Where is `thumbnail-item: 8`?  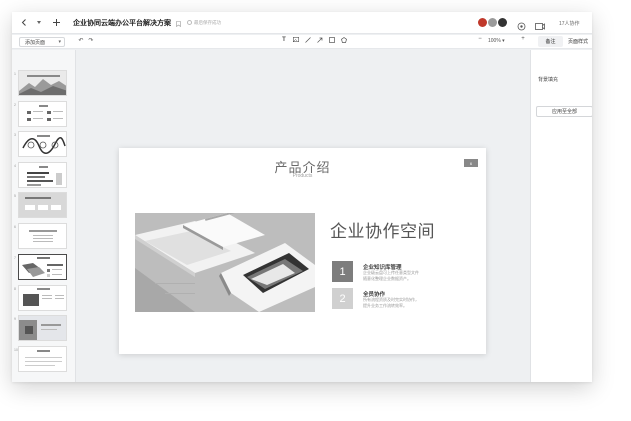
thumbnail-item: 8 is located at coordinates (44, 298).